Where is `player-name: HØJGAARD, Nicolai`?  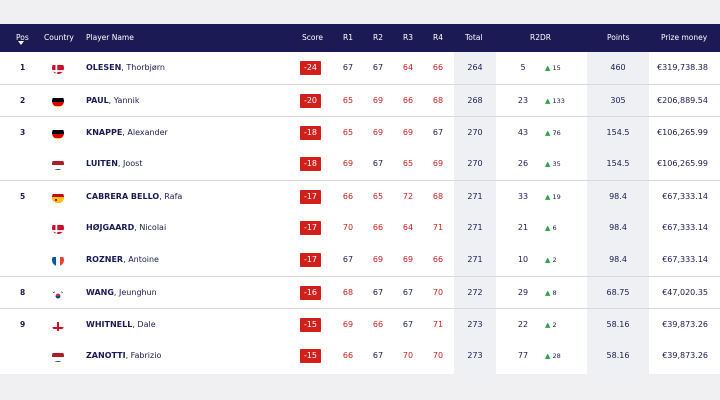 player-name: HØJGAARD, Nicolai is located at coordinates (126, 228).